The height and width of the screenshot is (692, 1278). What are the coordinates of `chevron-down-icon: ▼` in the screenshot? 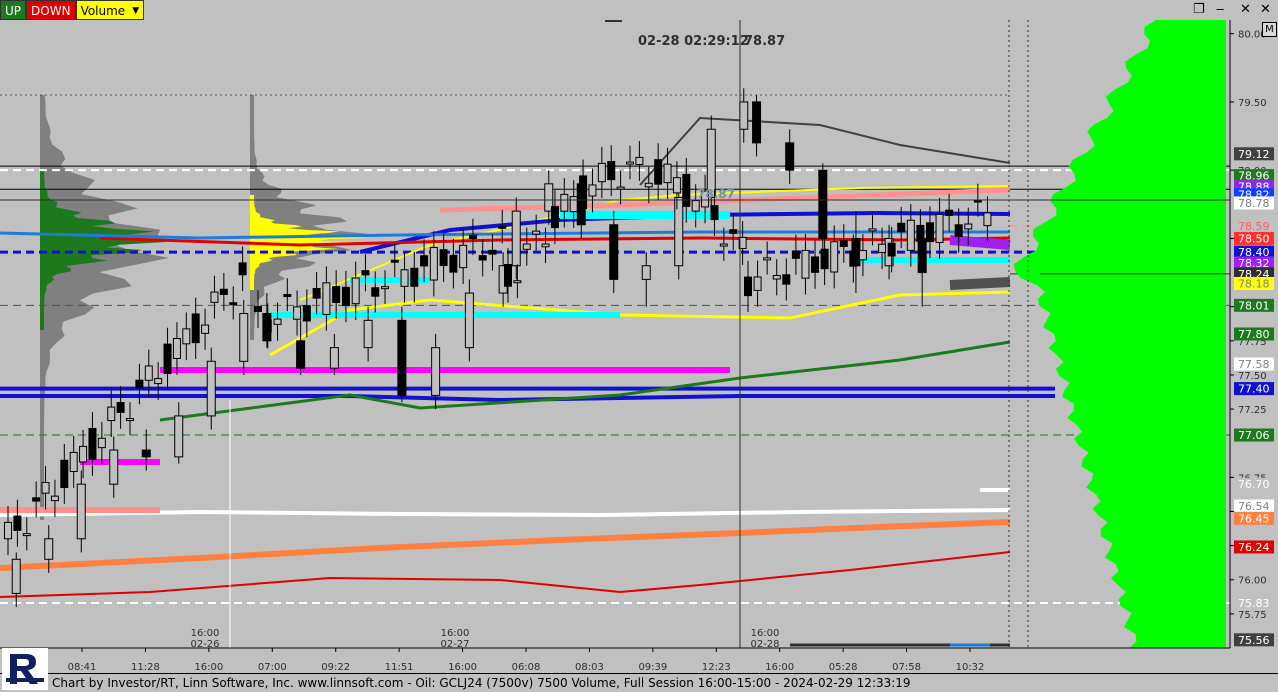 It's located at (136, 11).